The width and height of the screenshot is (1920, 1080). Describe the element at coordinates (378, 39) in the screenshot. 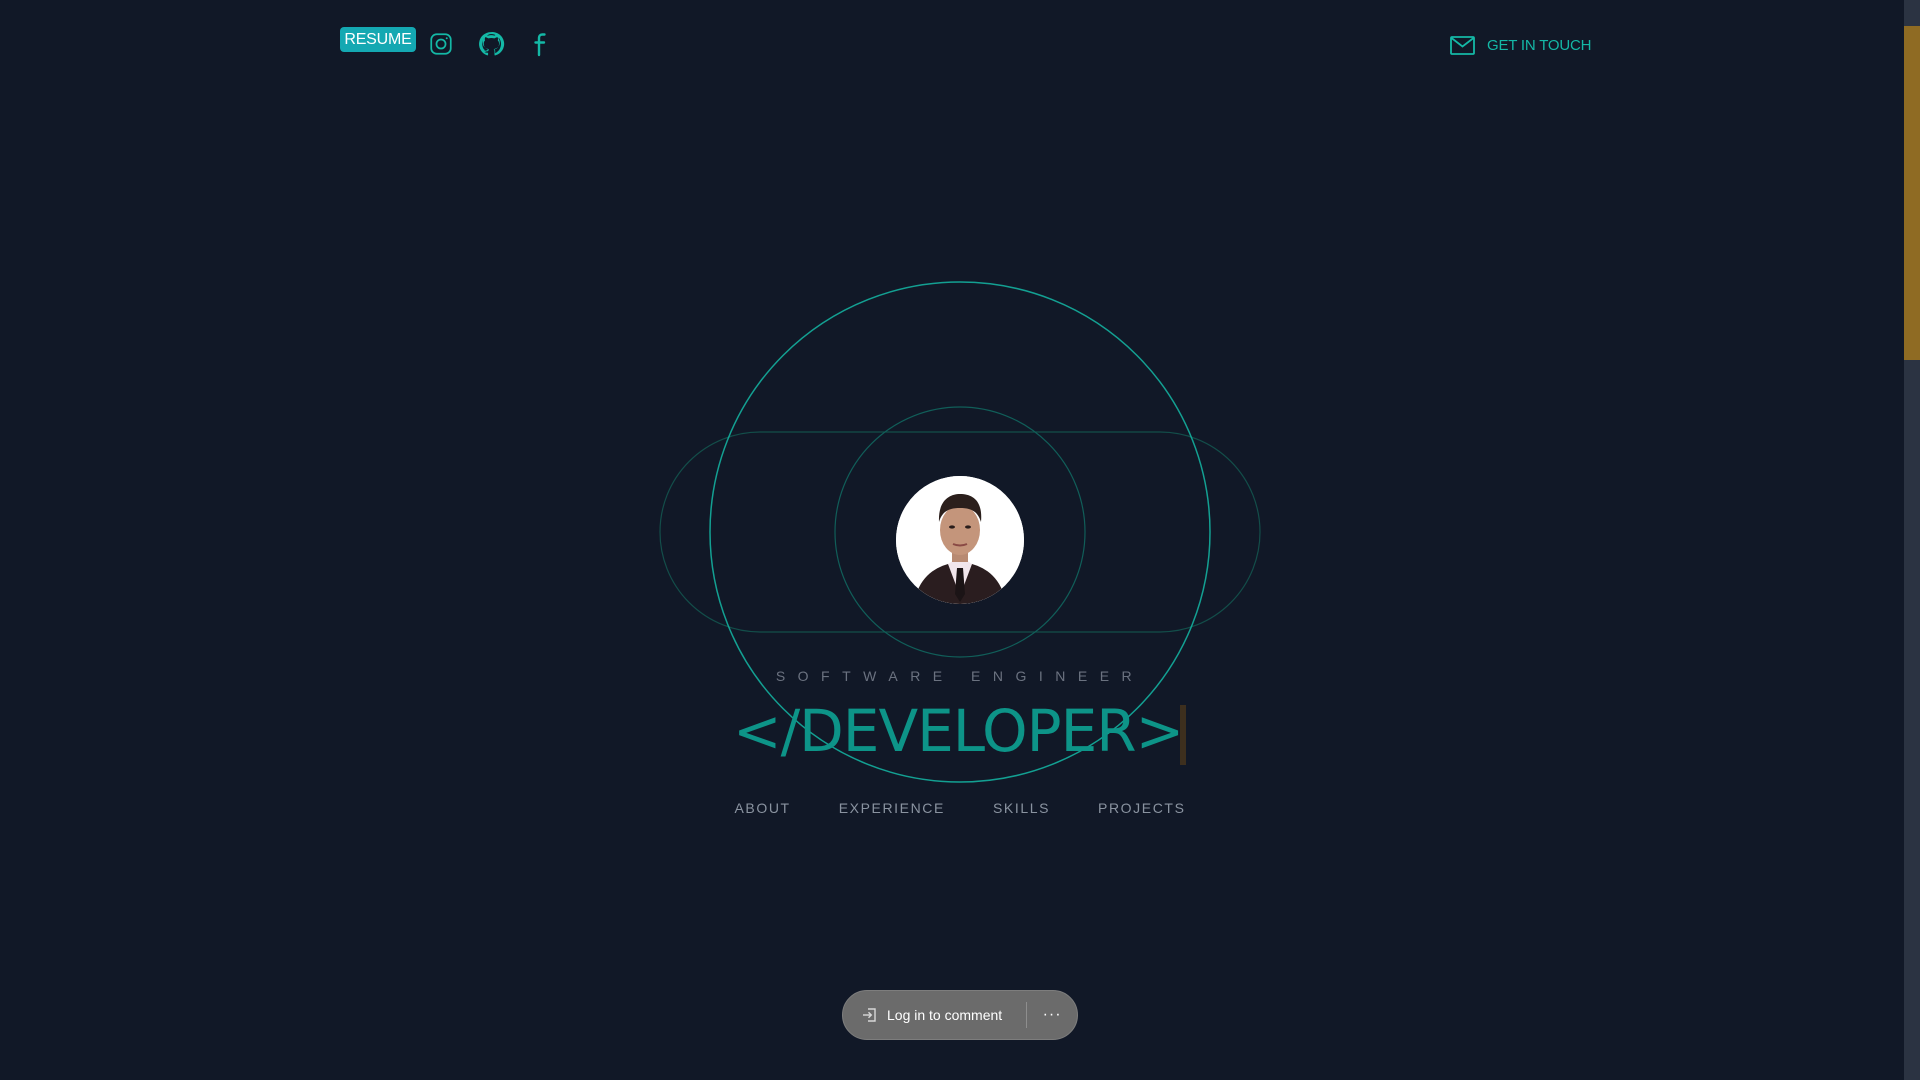

I see `resume-button: RESUME` at that location.